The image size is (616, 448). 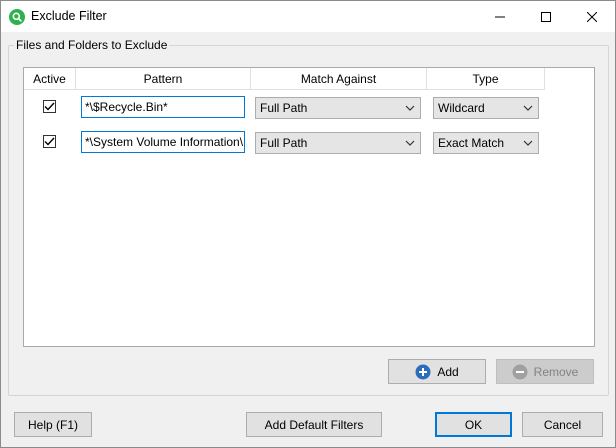 I want to click on add-default-filters-button: Add Default Filters, so click(x=314, y=424).